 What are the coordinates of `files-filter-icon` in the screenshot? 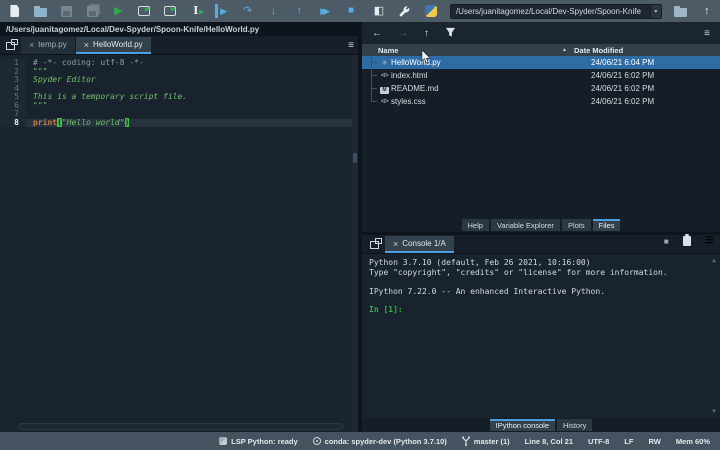 It's located at (450, 33).